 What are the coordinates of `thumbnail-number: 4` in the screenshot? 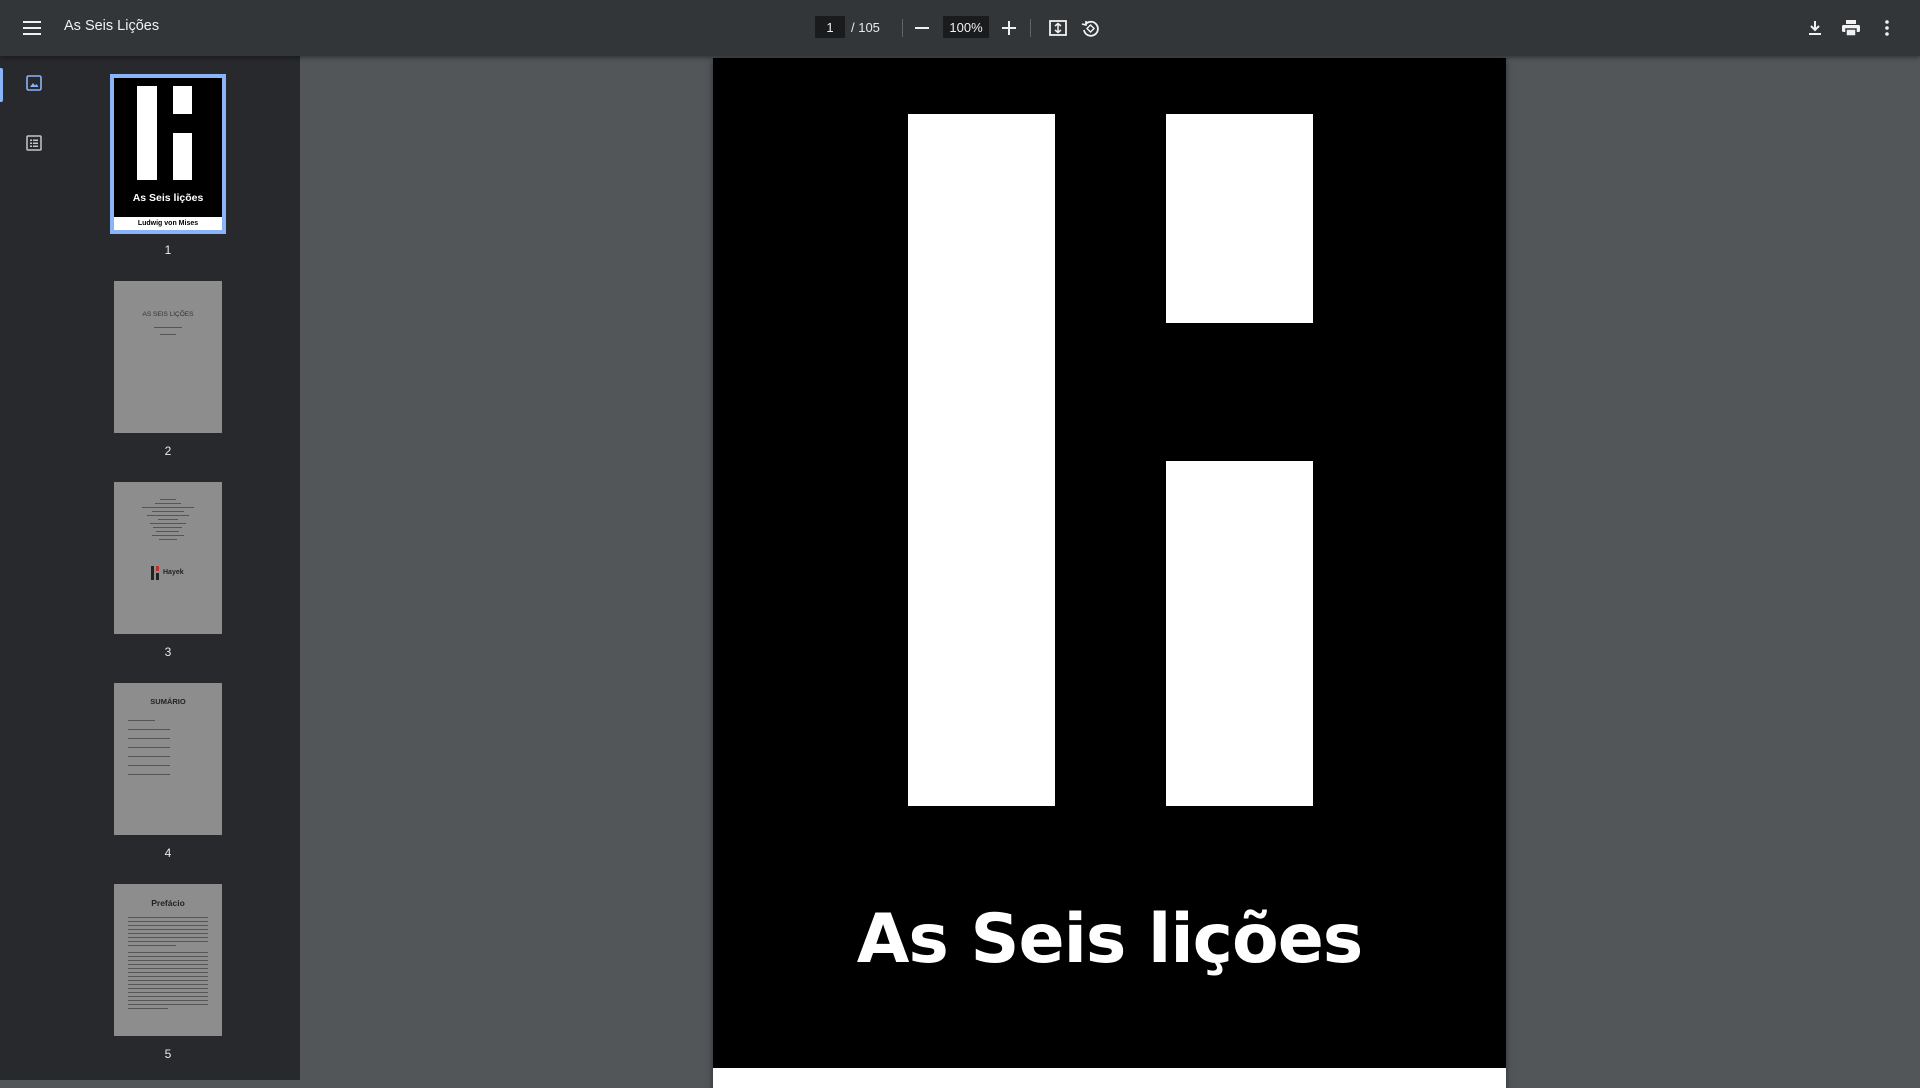 It's located at (168, 853).